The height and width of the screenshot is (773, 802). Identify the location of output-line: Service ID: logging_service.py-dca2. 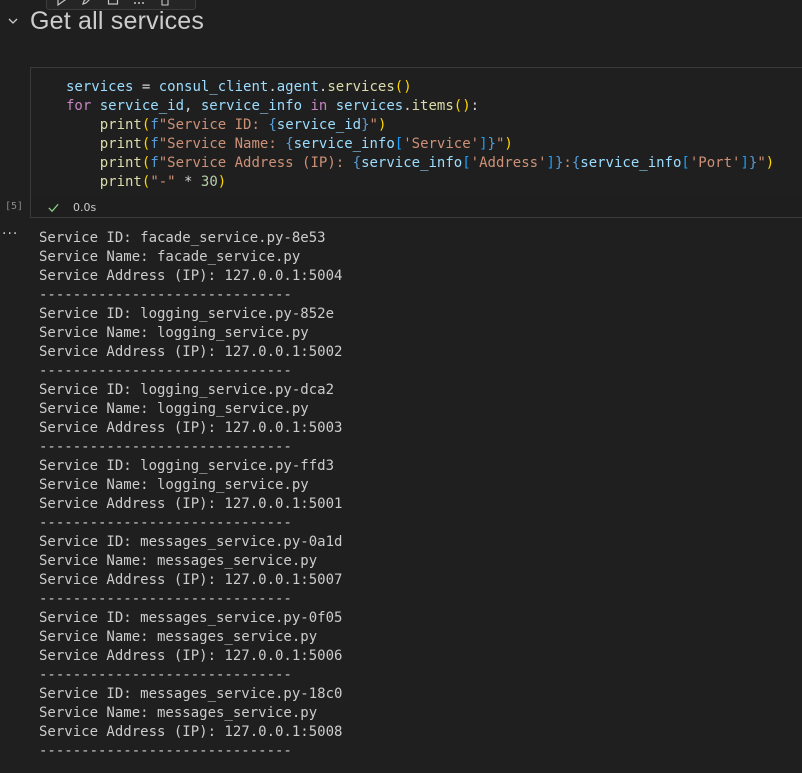
(187, 390).